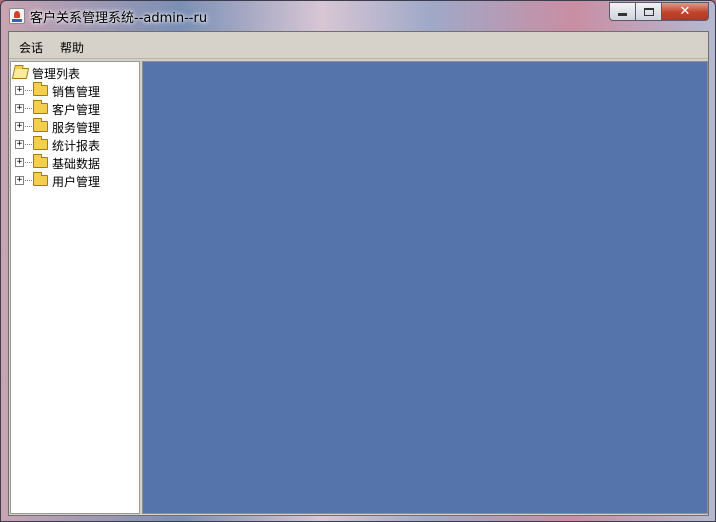  I want to click on window-title: 客户关系管理系统--admin--ru, so click(119, 18).